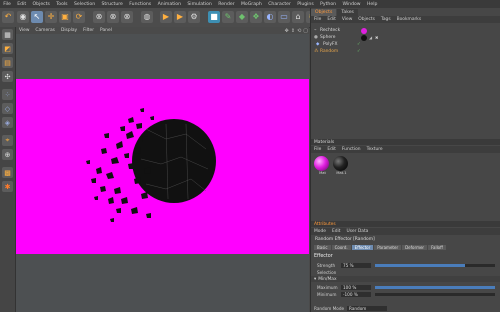 The height and width of the screenshot is (312, 500). I want to click on menu-simulation: Simulation, so click(199, 4).